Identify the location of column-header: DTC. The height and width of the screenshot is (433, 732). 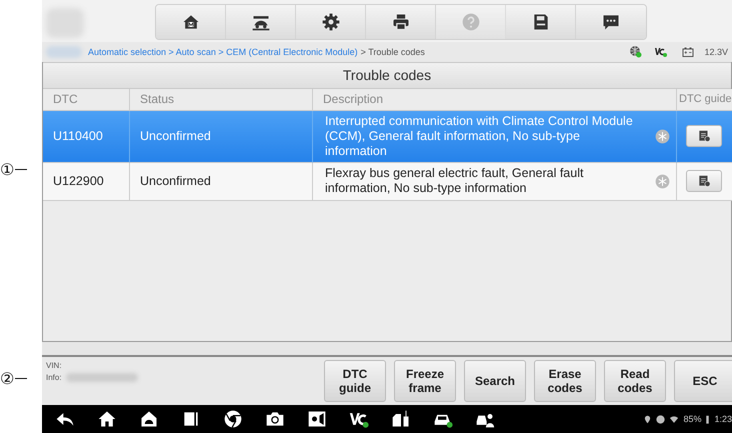
(86, 99).